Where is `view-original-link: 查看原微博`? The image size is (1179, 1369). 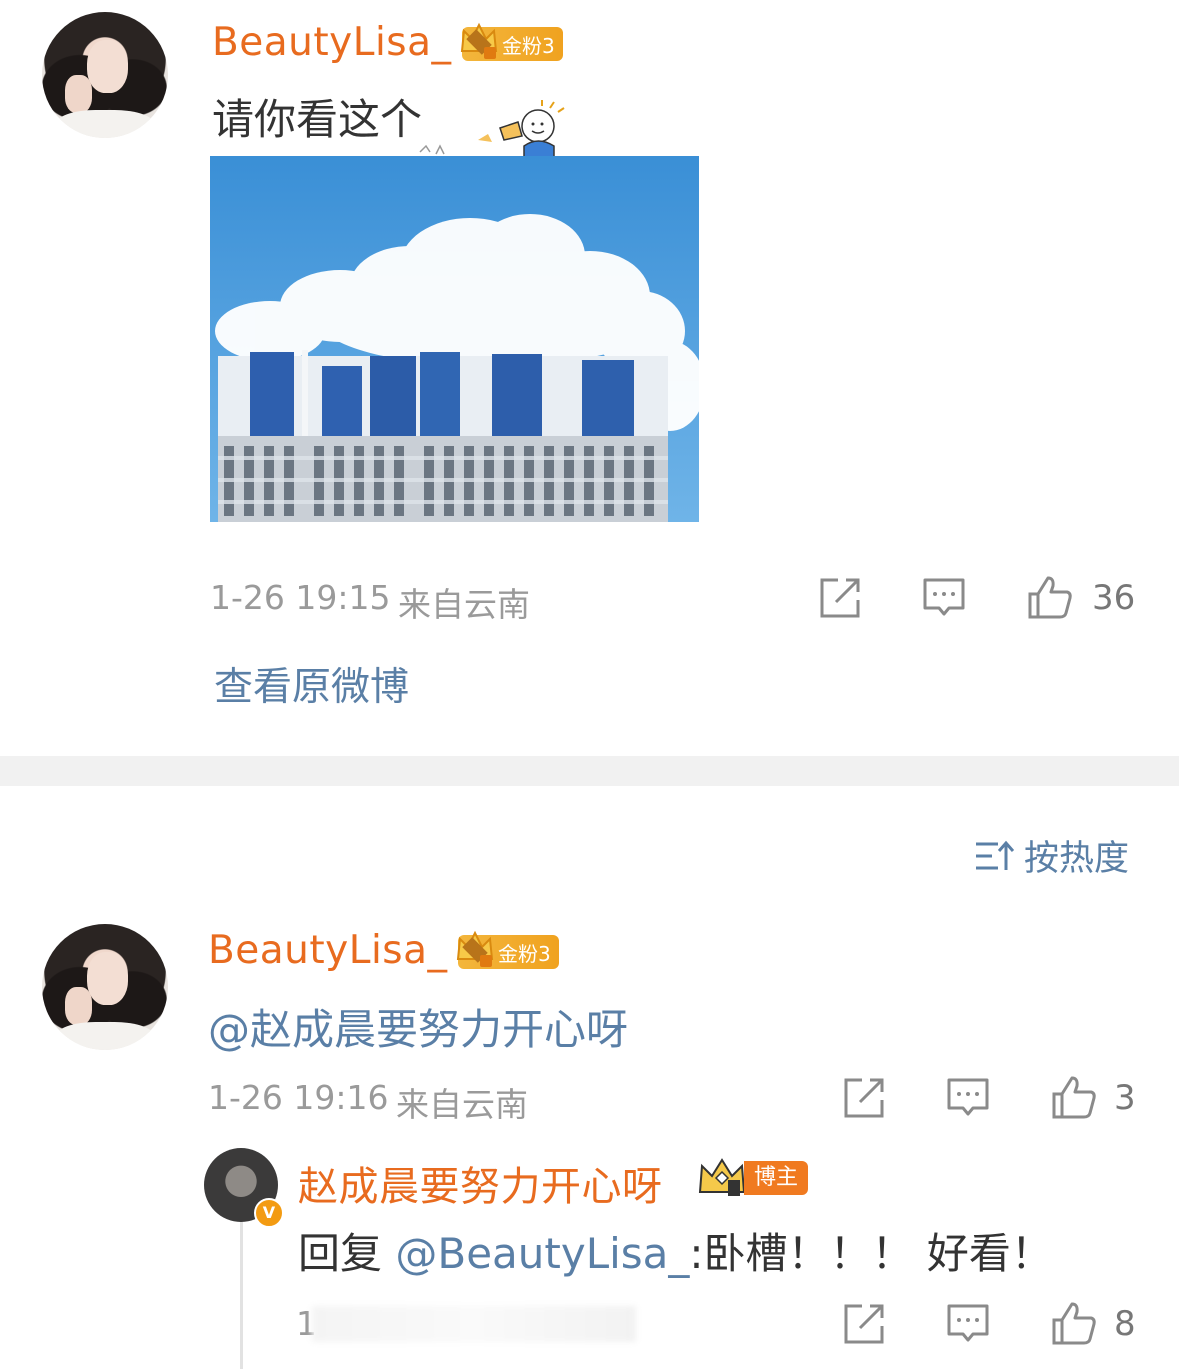 view-original-link: 查看原微博 is located at coordinates (311, 684).